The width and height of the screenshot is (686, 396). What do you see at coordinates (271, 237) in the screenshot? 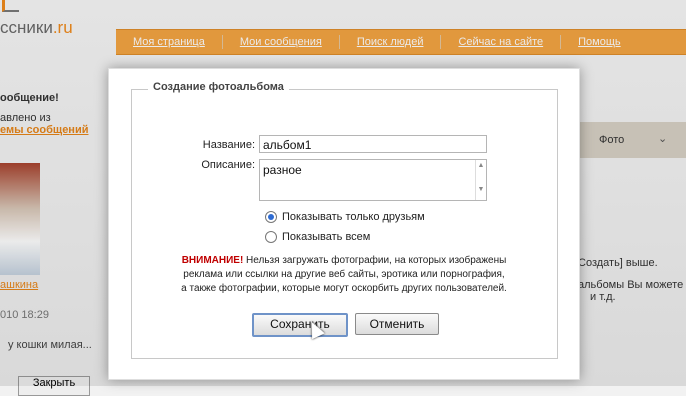
I see `radio-button` at bounding box center [271, 237].